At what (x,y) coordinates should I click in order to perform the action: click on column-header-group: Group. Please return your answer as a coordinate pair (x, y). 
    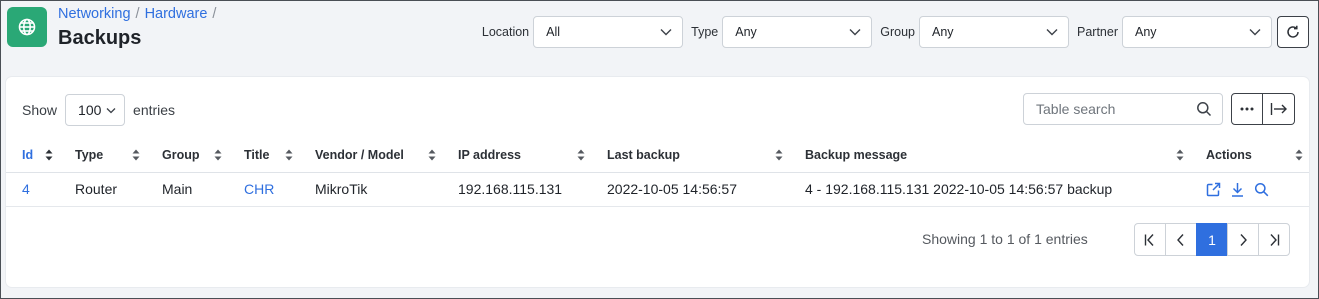
    Looking at the image, I should click on (187, 156).